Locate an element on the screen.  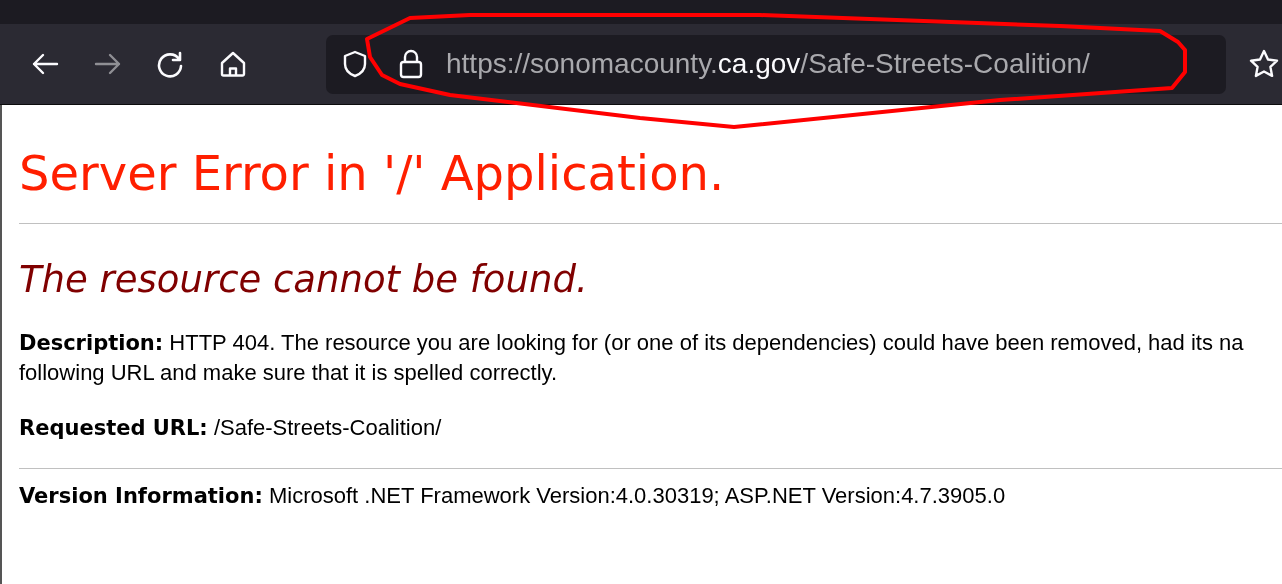
reload-icon is located at coordinates (170, 64).